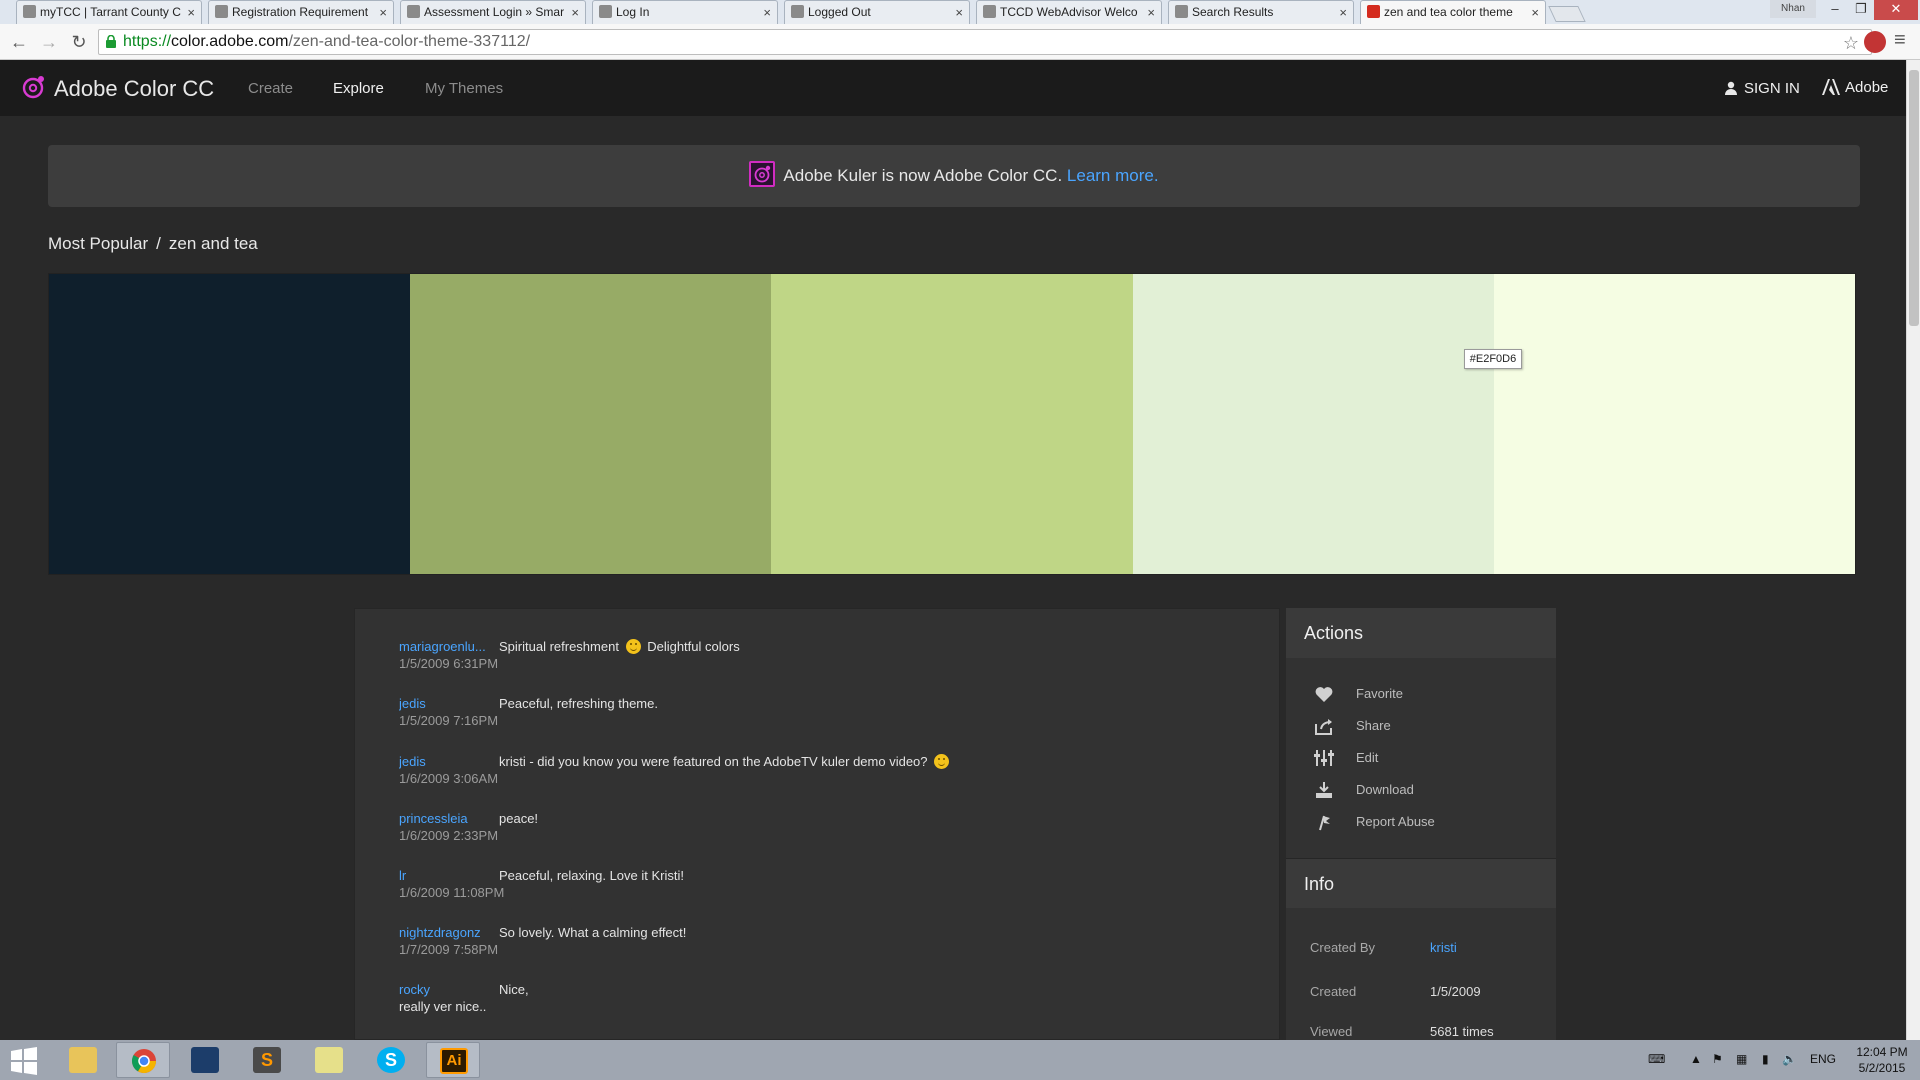 This screenshot has height=1080, width=1920. I want to click on browser-tab-mytcc: myTCC | Tarrant County C ×, so click(109, 12).